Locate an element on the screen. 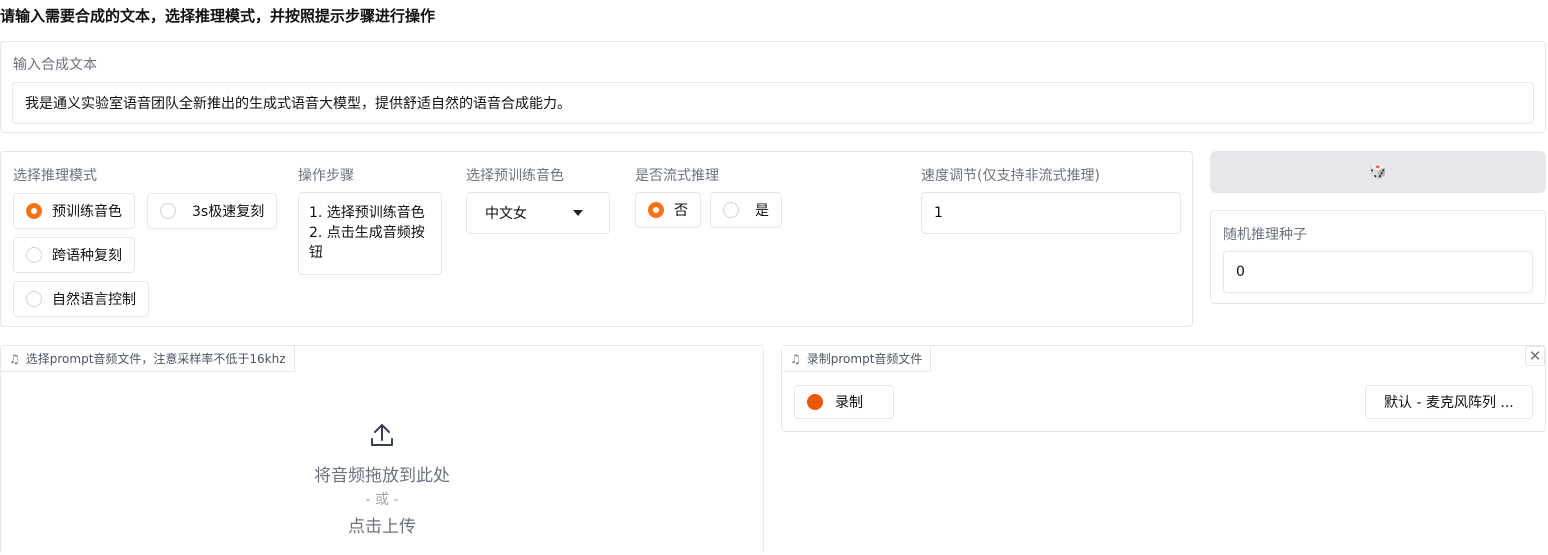 The height and width of the screenshot is (555, 1548). record-tag: ♫ 录制prompt音频文件 is located at coordinates (857, 359).